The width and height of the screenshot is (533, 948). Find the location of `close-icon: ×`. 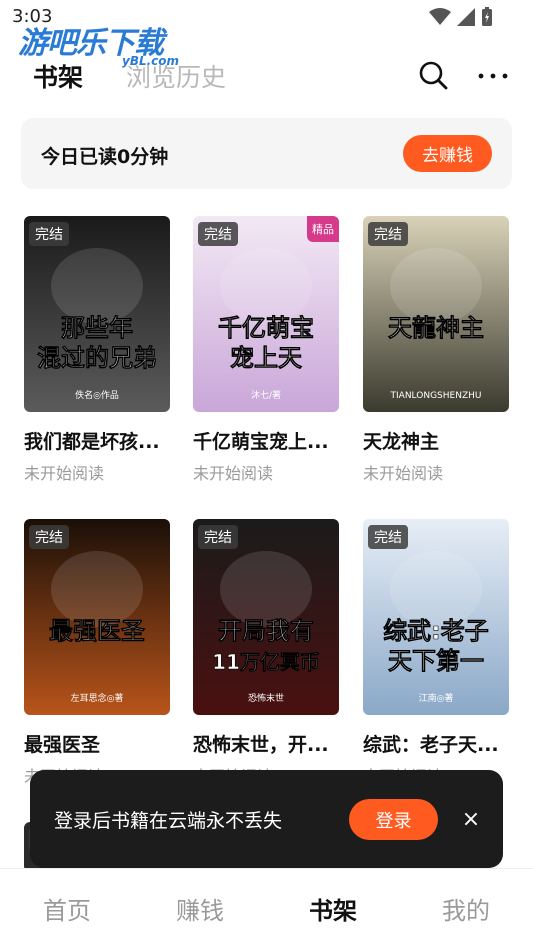

close-icon: × is located at coordinates (471, 819).